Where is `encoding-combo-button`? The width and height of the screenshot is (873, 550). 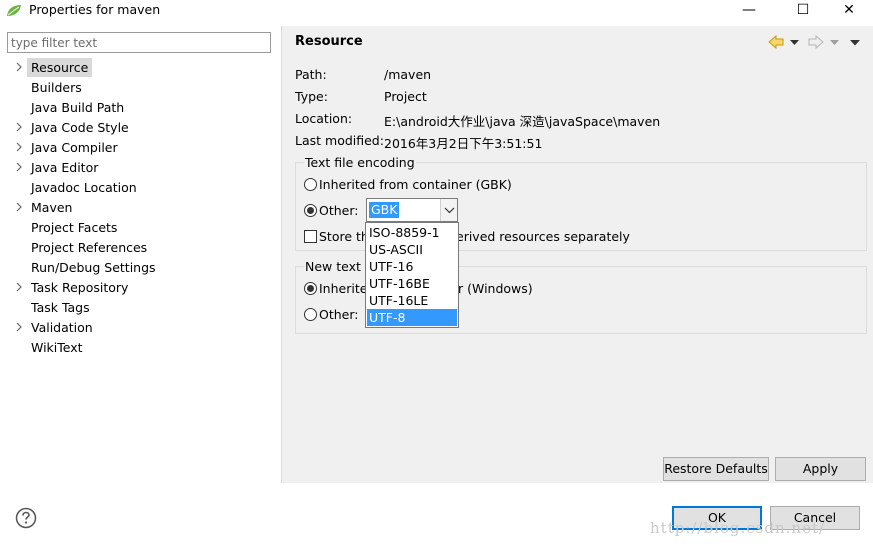 encoding-combo-button is located at coordinates (448, 210).